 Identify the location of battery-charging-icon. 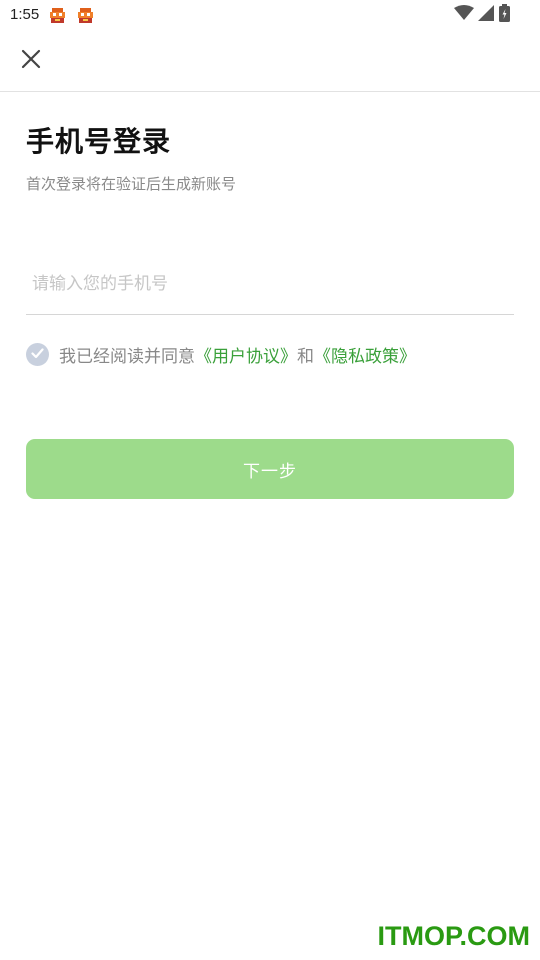
(504, 15).